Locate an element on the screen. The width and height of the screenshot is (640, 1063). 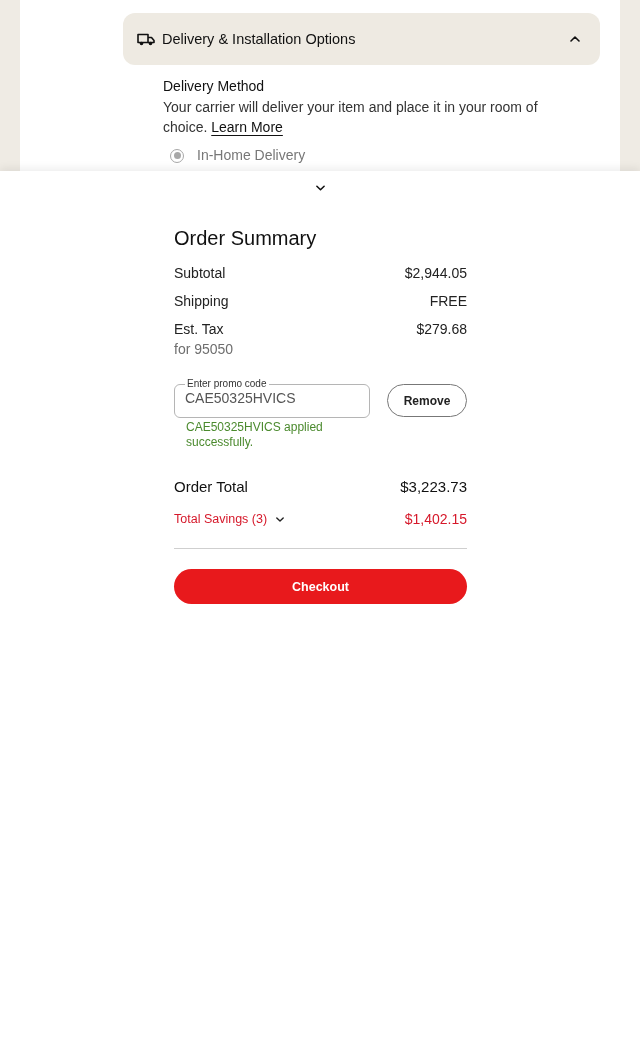
truck-icon is located at coordinates (146, 39).